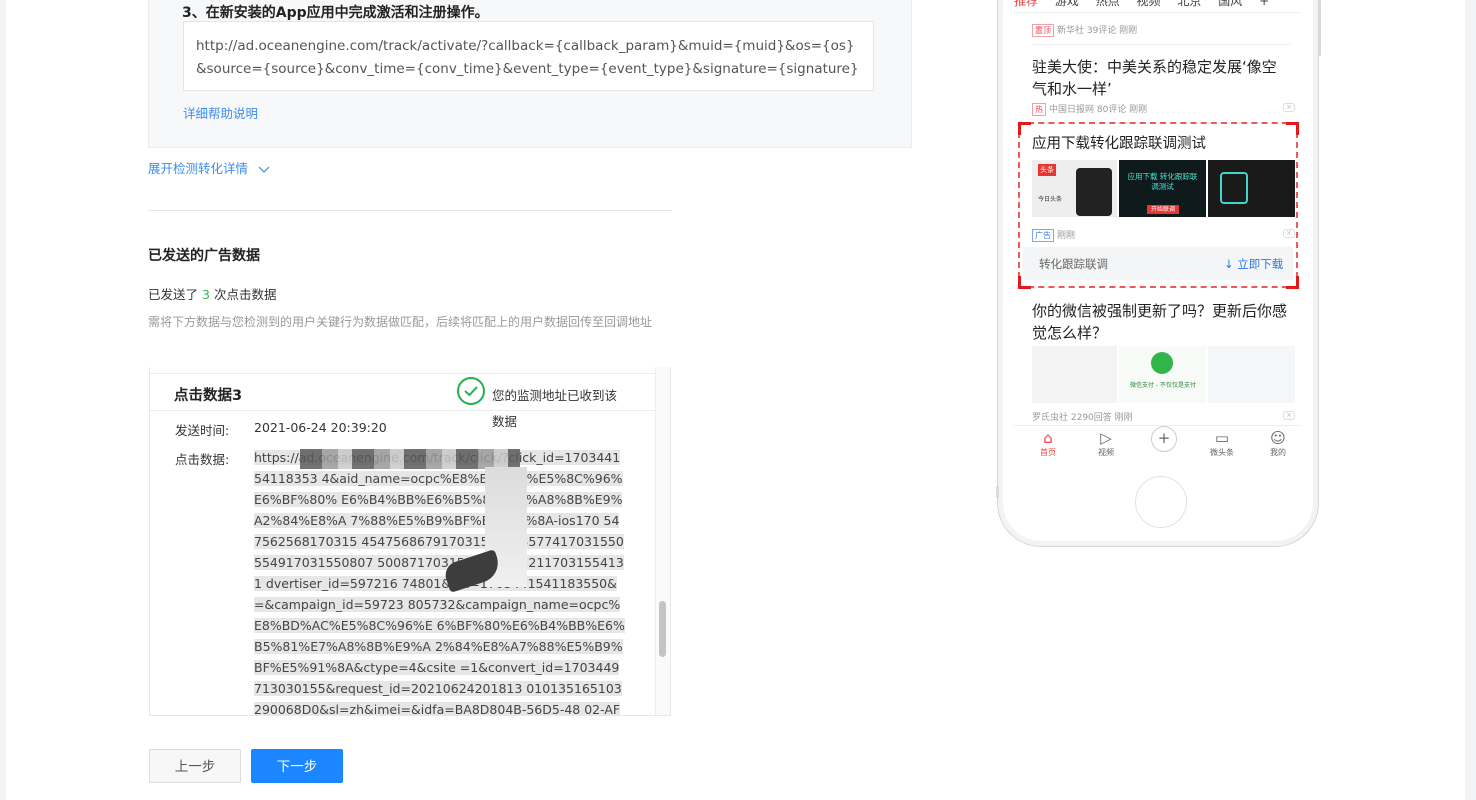 This screenshot has height=800, width=1476. I want to click on nav-microtoutiao-label: 微头条, so click(1222, 452).